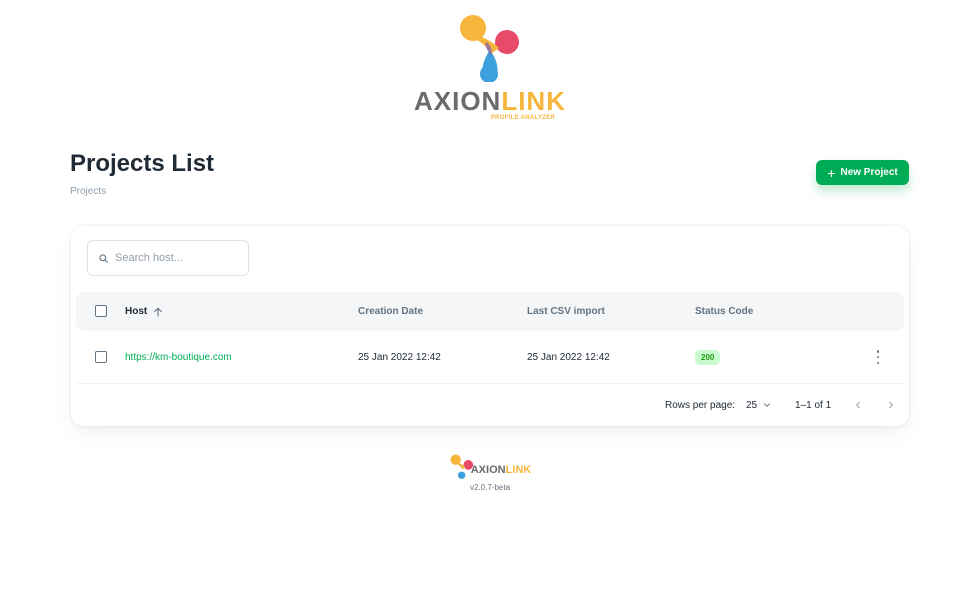  I want to click on row-checkbox, so click(101, 357).